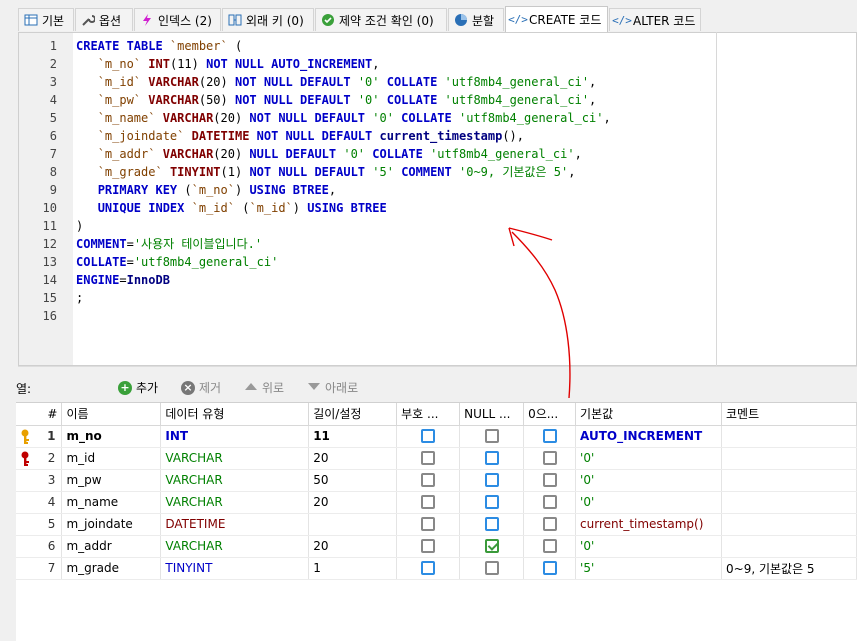 Image resolution: width=857 pixels, height=641 pixels. Describe the element at coordinates (572, 172) in the screenshot. I see `code-token: ,` at that location.